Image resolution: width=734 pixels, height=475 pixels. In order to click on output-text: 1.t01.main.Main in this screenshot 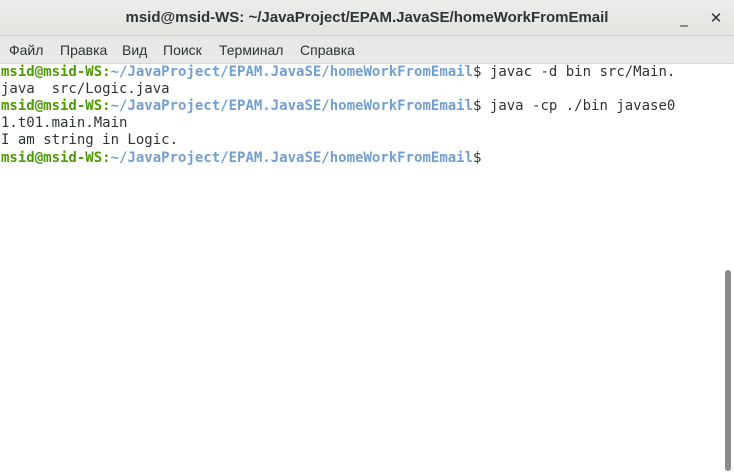, I will do `click(64, 123)`.